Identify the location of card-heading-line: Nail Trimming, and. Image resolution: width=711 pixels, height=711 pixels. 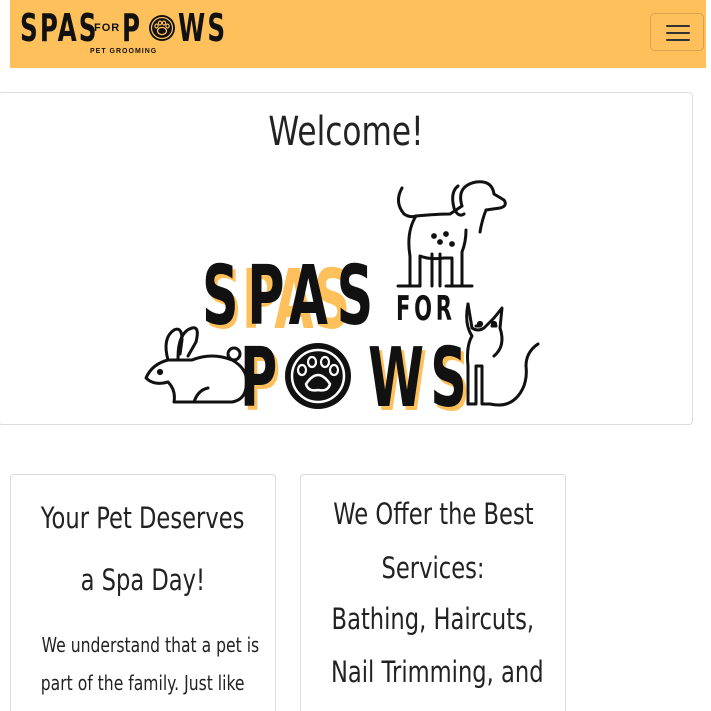
(433, 672).